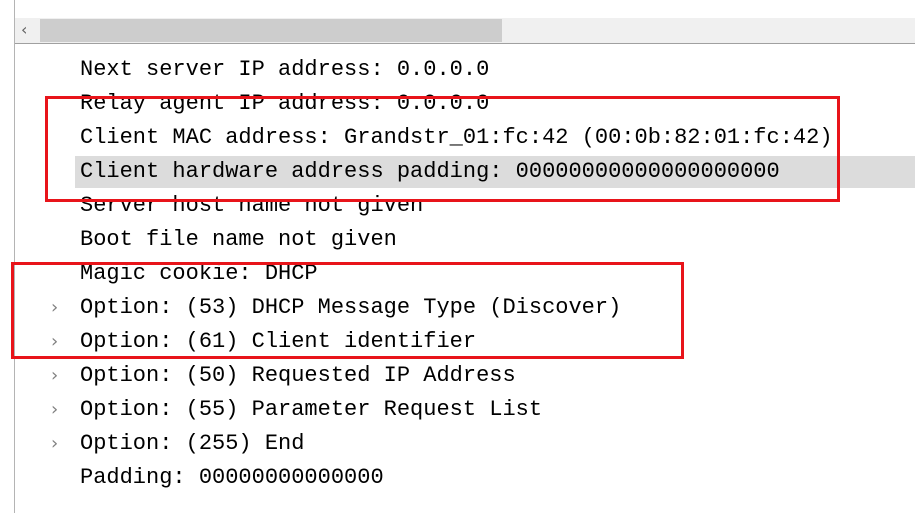 This screenshot has height=513, width=915. I want to click on tree-row-label: Option: (55) Parameter Request List, so click(311, 409).